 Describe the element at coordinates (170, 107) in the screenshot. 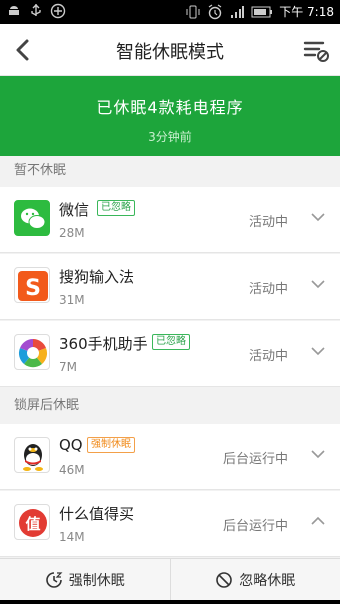

I see `banner-title: 已休眠4款耗电程序` at that location.